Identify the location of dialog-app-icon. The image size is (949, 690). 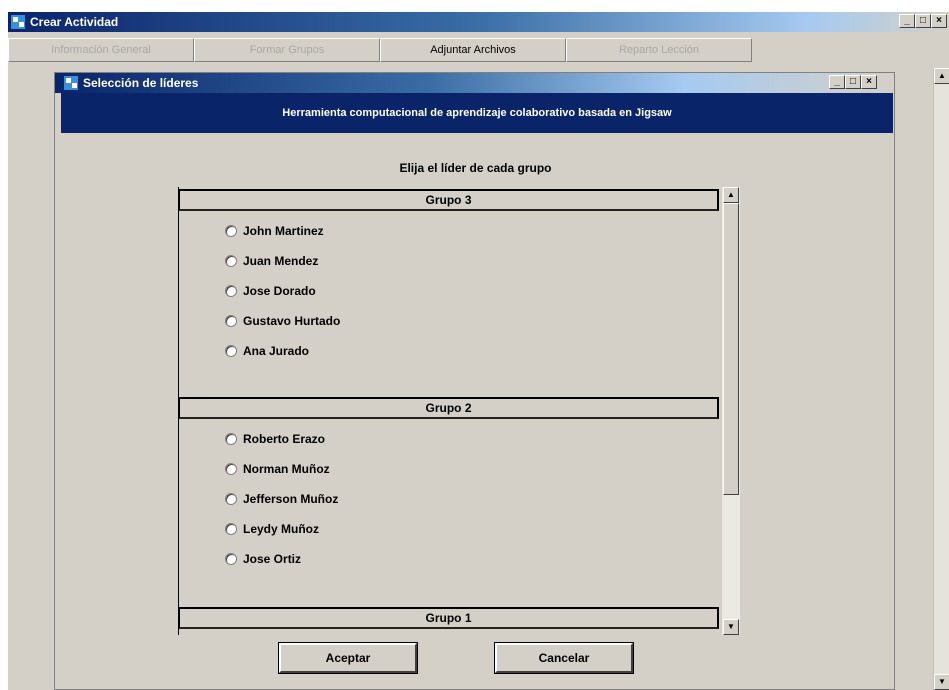
(71, 83).